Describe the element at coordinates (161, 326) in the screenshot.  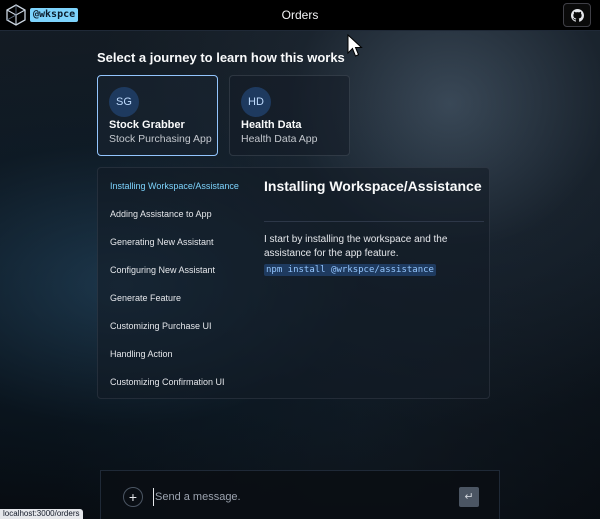
I see `step-item-customizing-purchase-ui: Customizing Purchase UI` at that location.